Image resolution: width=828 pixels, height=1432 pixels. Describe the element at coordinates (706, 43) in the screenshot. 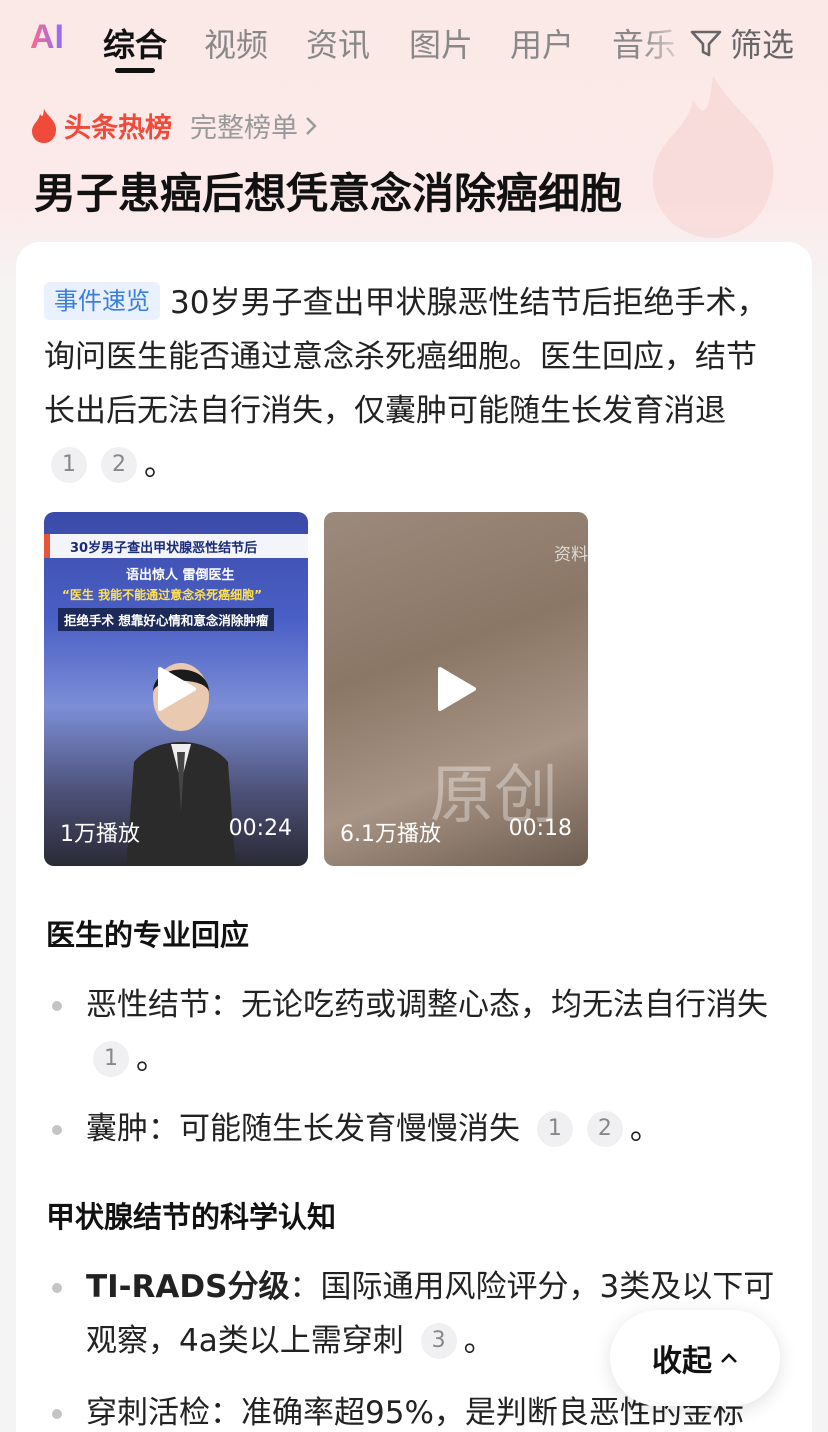

I see `filter-icon` at that location.